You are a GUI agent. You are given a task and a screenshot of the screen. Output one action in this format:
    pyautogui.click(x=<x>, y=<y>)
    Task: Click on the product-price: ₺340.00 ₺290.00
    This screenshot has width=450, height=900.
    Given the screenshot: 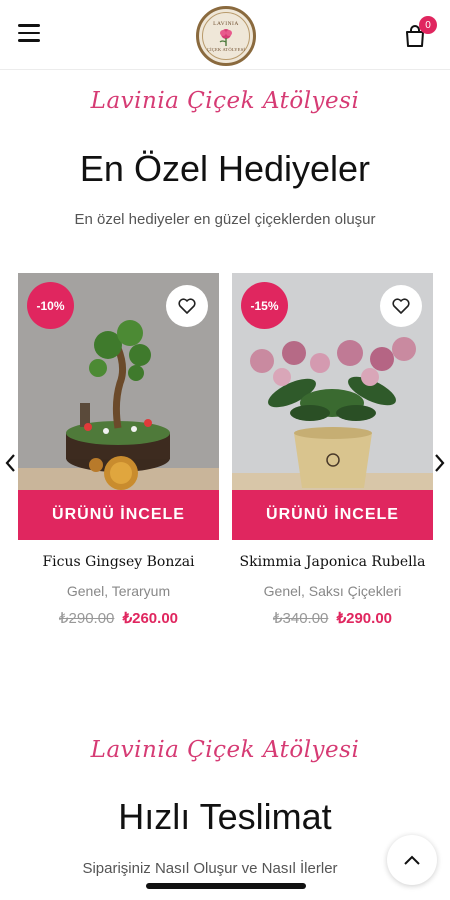 What is the action you would take?
    pyautogui.click(x=332, y=618)
    